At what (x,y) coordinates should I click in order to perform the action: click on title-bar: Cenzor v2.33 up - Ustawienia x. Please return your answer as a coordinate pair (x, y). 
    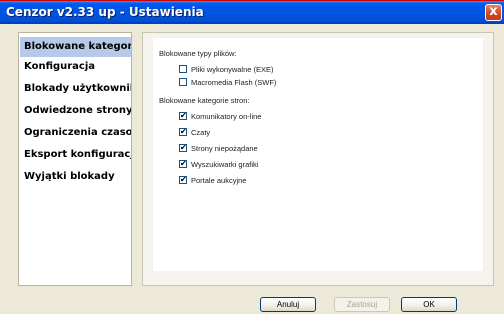
    Looking at the image, I should click on (252, 12).